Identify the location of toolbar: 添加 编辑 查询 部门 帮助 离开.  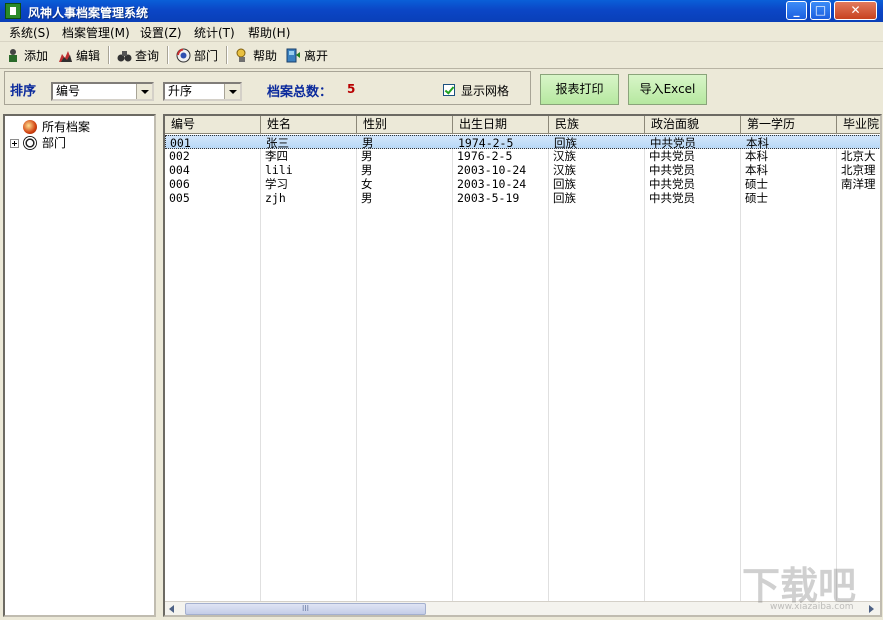
(441, 55).